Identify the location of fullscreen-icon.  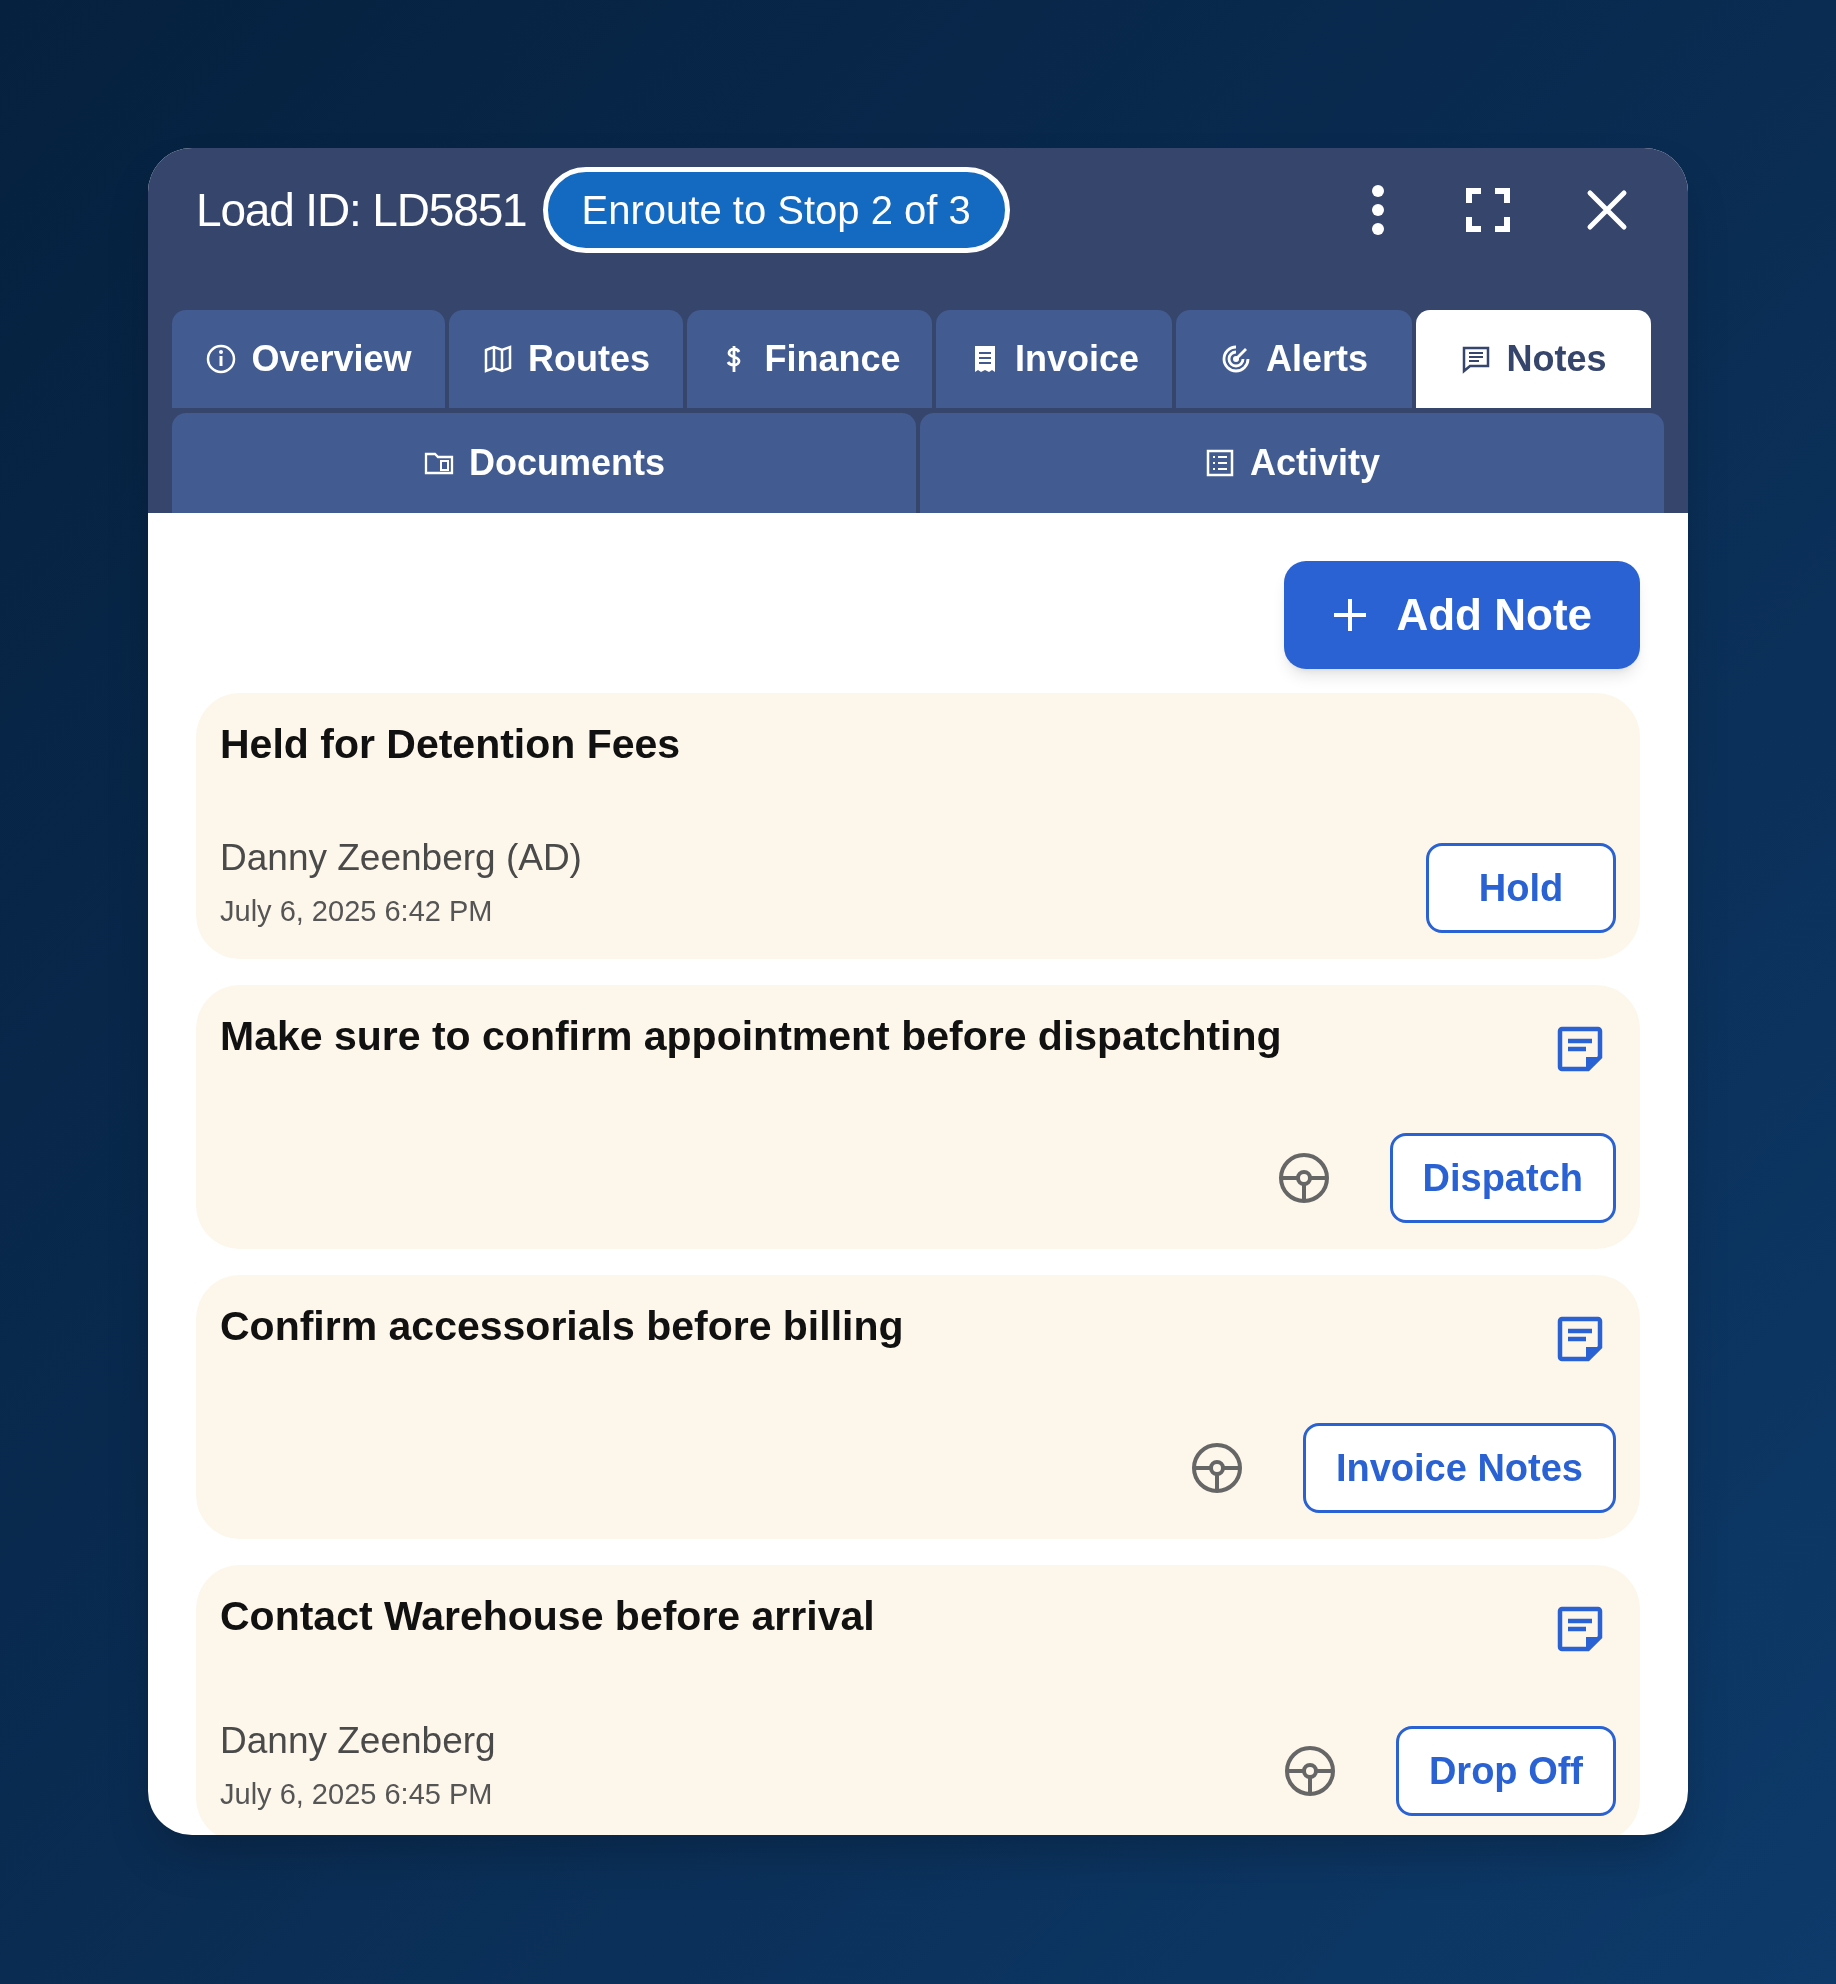
(1488, 210).